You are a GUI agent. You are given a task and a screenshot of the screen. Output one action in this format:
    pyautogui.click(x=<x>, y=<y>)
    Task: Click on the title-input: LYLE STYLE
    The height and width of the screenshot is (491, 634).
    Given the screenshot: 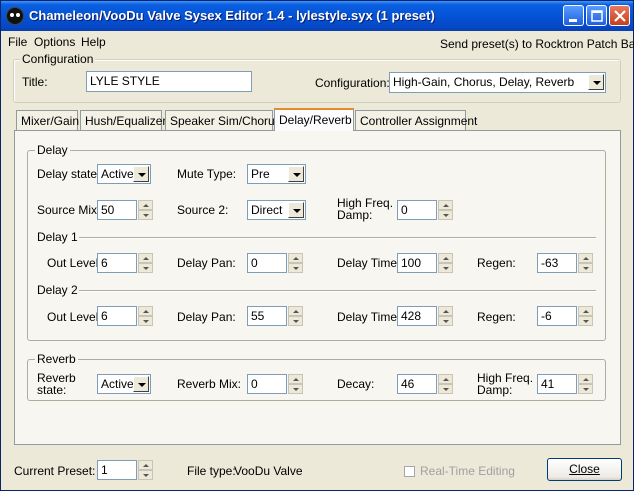 What is the action you would take?
    pyautogui.click(x=169, y=81)
    